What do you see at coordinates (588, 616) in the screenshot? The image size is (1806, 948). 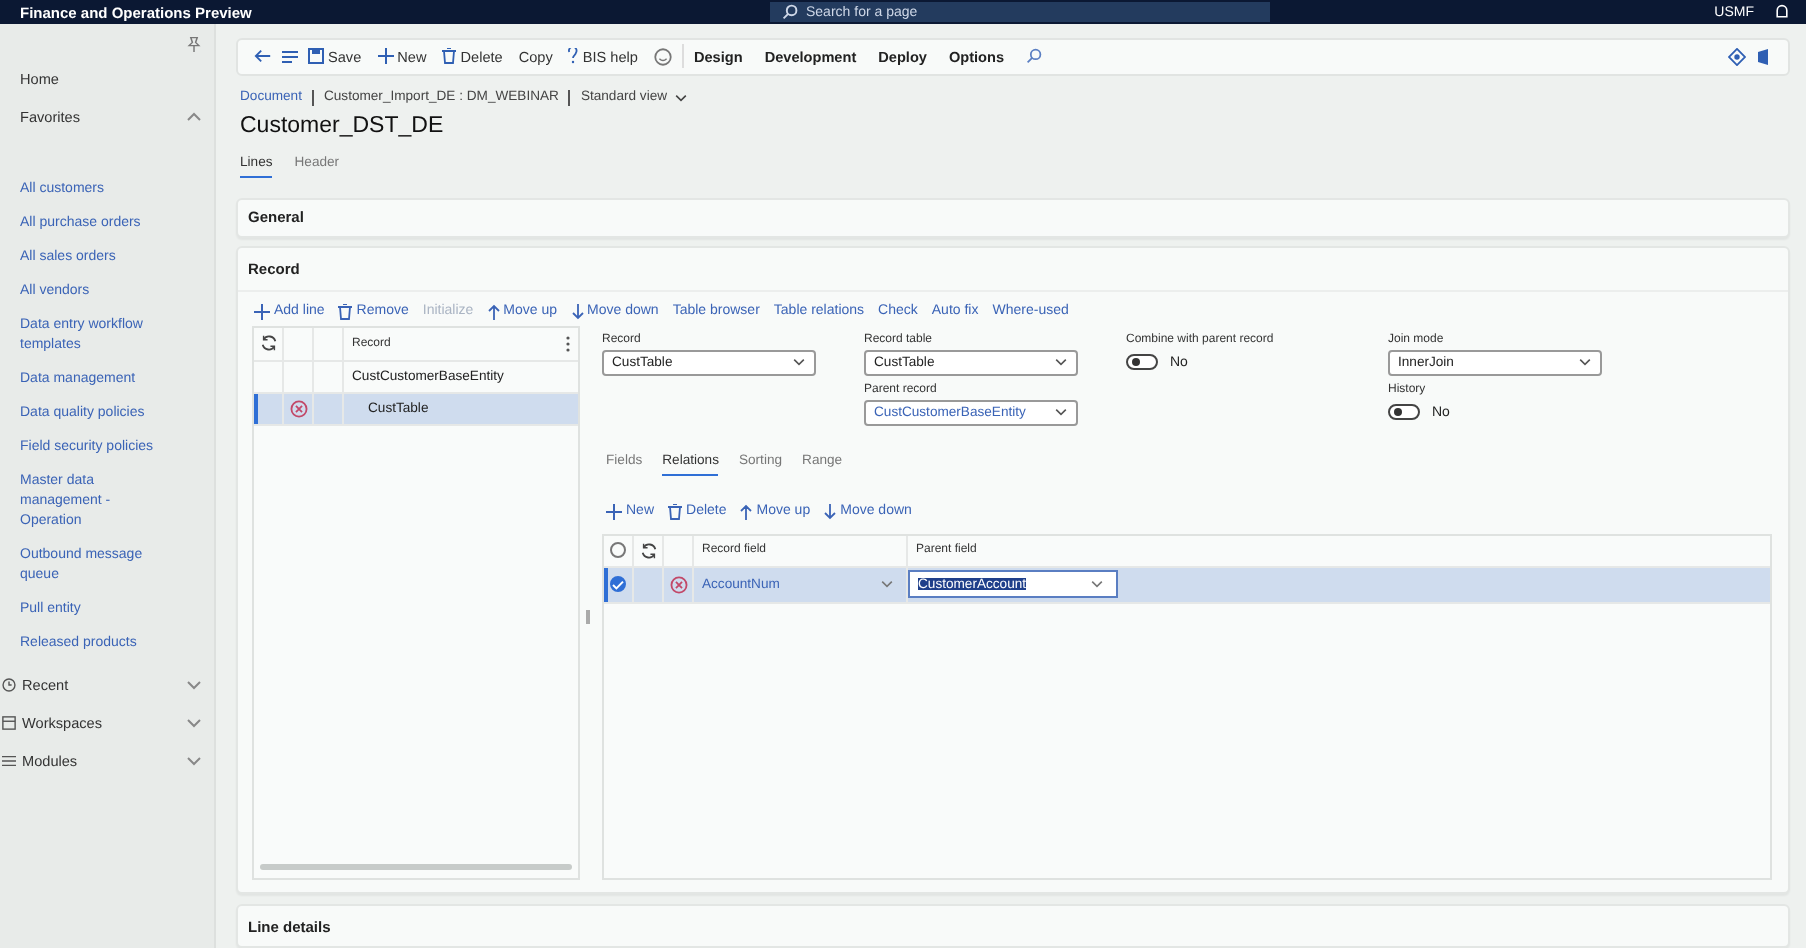 I see `splitter-handle` at bounding box center [588, 616].